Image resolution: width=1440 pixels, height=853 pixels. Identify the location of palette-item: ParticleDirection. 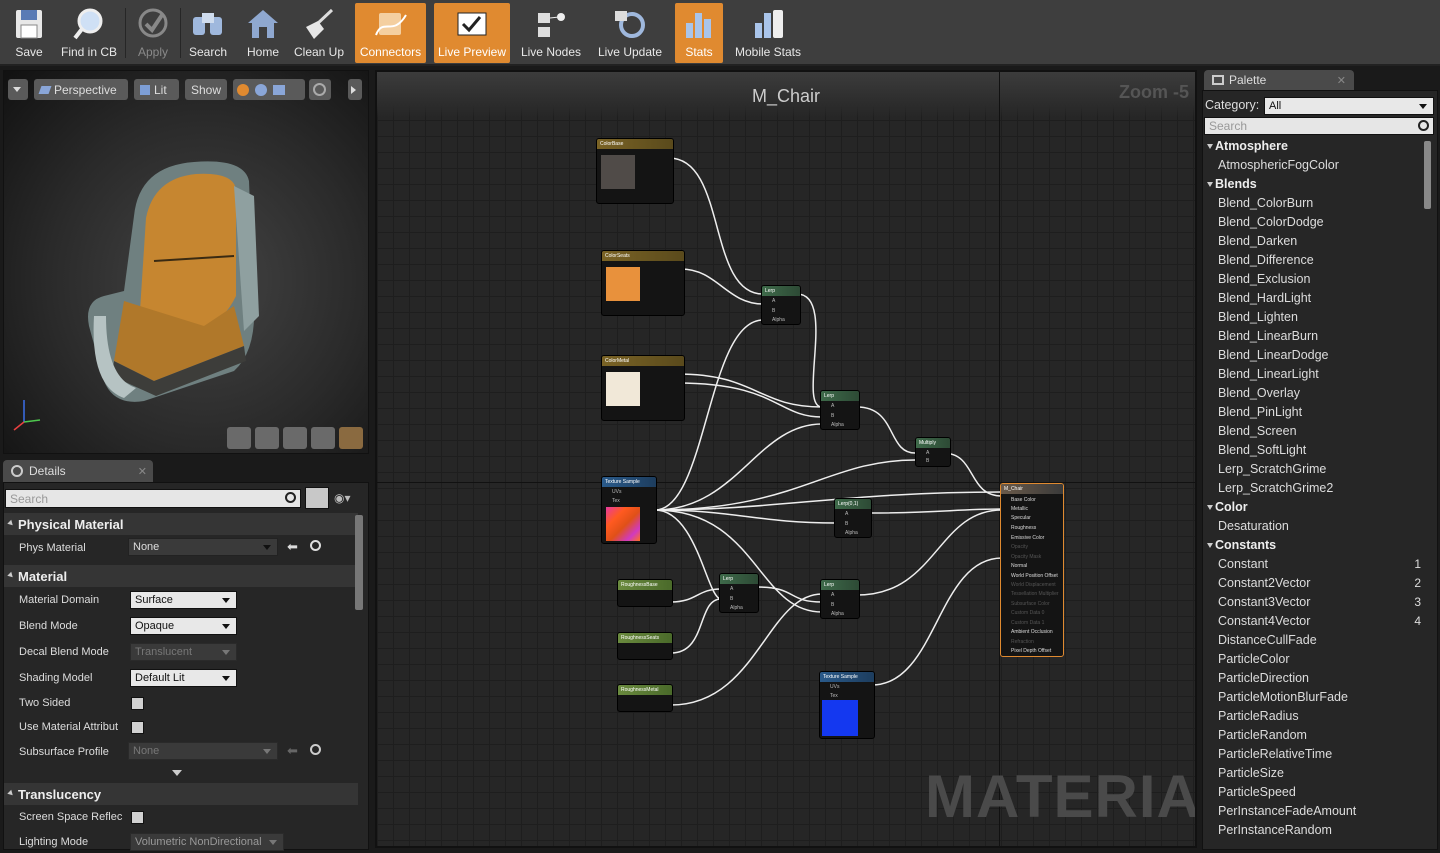
(1263, 678).